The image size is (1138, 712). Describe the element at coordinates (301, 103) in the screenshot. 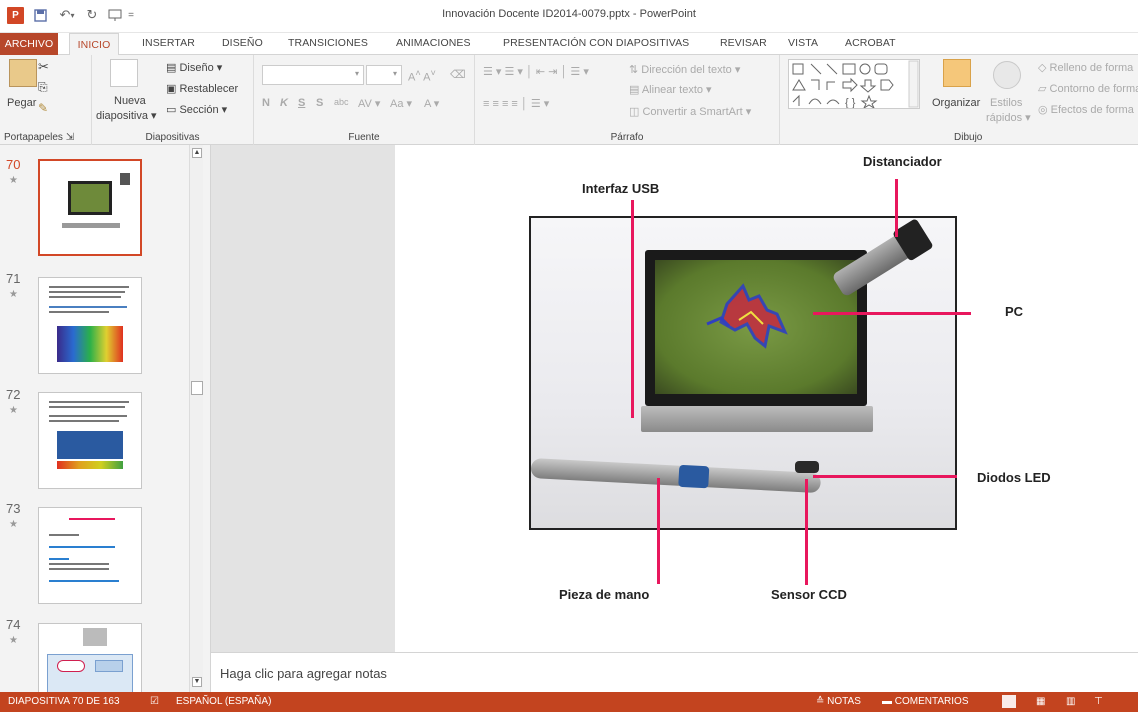

I see `underline-button: S` at that location.